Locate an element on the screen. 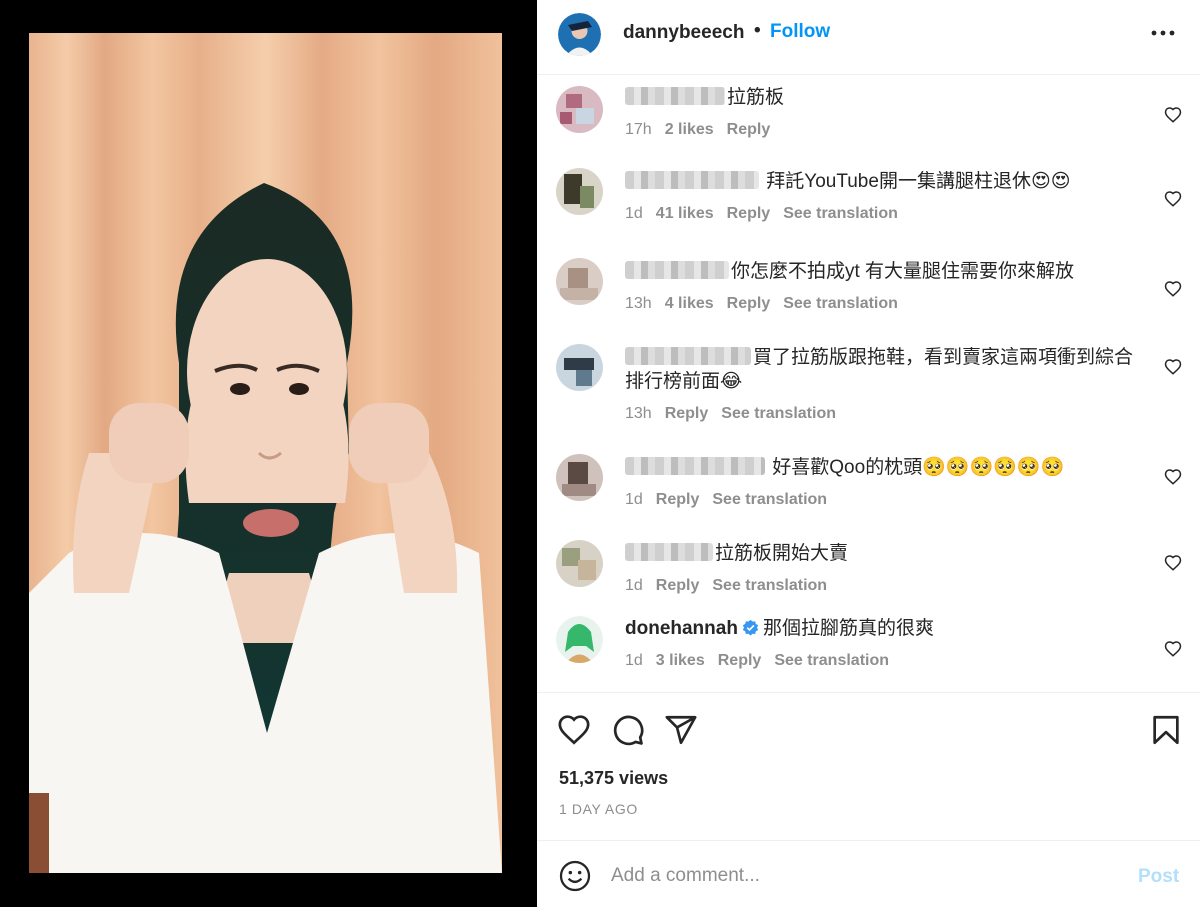 The image size is (1200, 907). comment-text: 拉筋板開始大賣 is located at coordinates (885, 554).